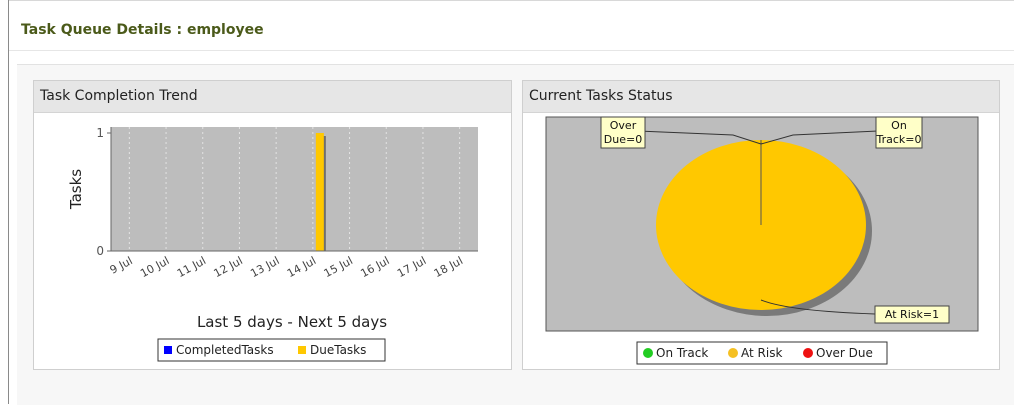 The width and height of the screenshot is (1014, 405). Describe the element at coordinates (225, 350) in the screenshot. I see `legend-label: CompletedTasks` at that location.